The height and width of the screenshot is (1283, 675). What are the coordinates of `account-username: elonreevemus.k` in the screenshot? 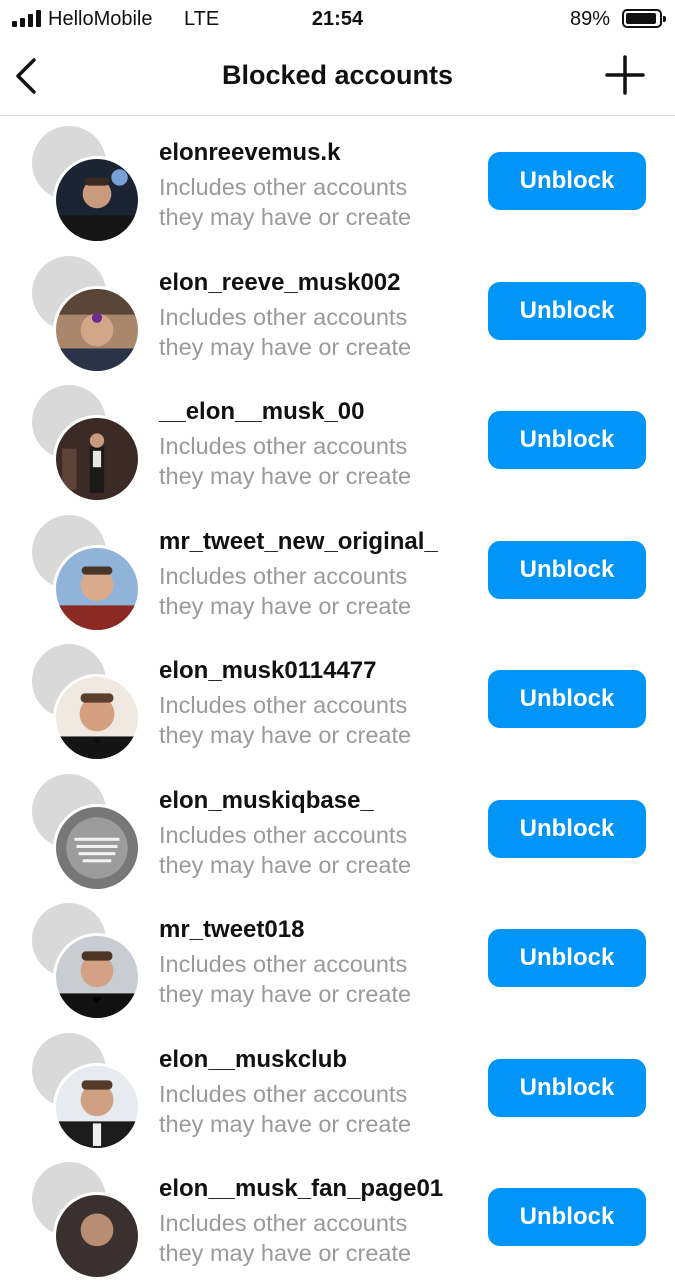 It's located at (249, 153).